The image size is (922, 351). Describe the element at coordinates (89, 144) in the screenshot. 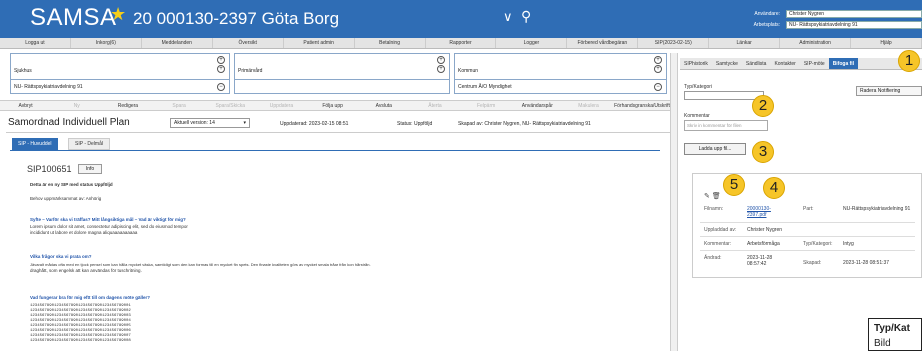

I see `tab-sub-goals: SIP - Delmål` at that location.